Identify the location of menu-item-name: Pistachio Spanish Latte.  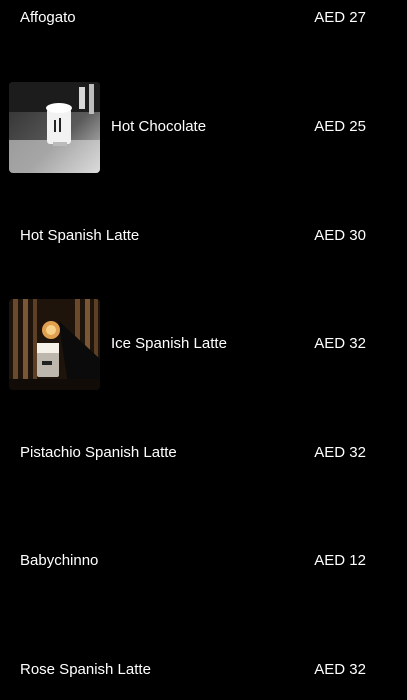
(98, 452).